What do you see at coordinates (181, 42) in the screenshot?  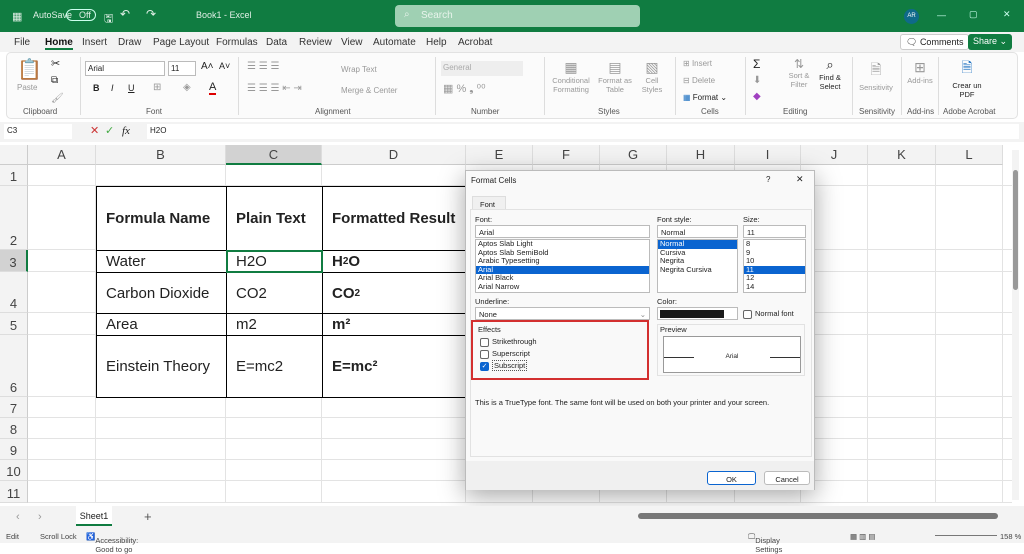 I see `tab-page-layout: Page Layout` at bounding box center [181, 42].